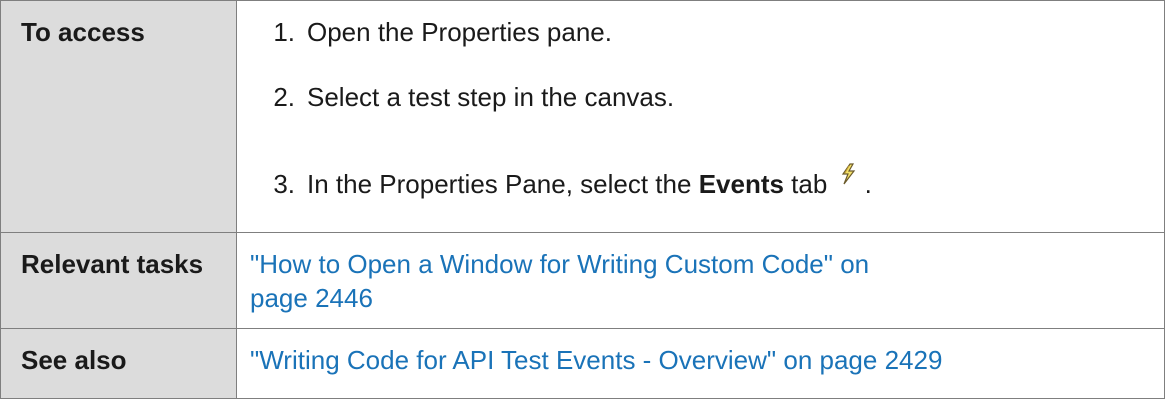 This screenshot has height=400, width=1167. I want to click on row-label-relevant-tasks: Relevant tasks, so click(118, 280).